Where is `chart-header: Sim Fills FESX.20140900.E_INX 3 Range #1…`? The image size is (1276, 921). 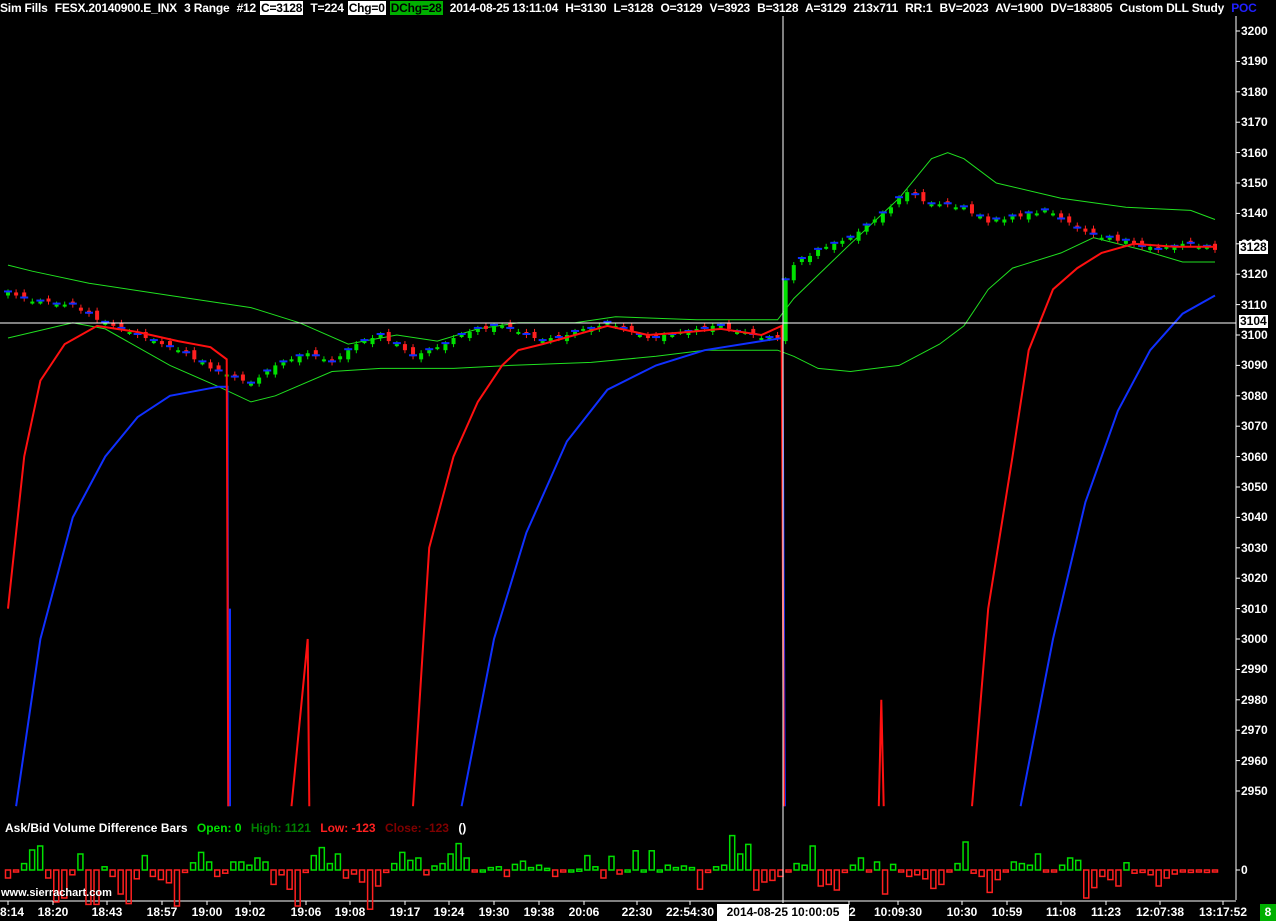 chart-header: Sim Fills FESX.20140900.E_INX 3 Range #1… is located at coordinates (630, 8).